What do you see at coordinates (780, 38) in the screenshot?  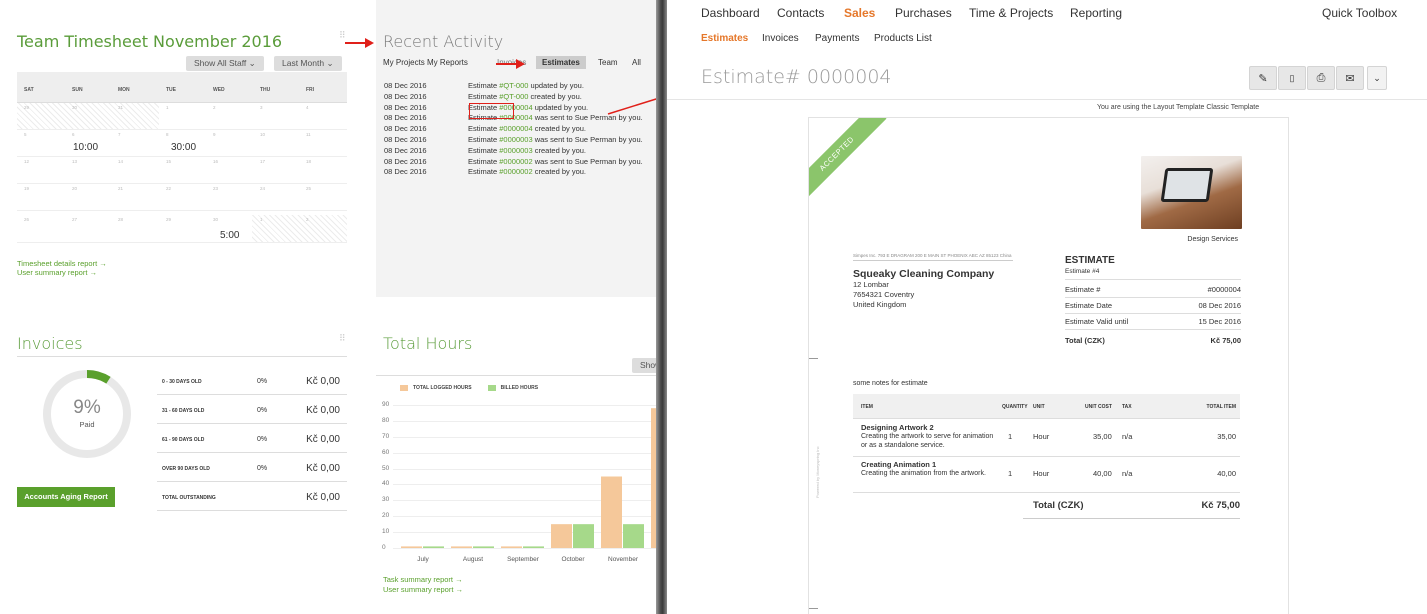 I see `subnav-invoices: Invoices` at bounding box center [780, 38].